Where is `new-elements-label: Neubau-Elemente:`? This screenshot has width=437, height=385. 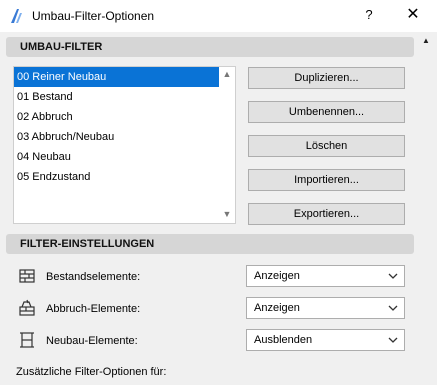 new-elements-label: Neubau-Elemente: is located at coordinates (92, 341).